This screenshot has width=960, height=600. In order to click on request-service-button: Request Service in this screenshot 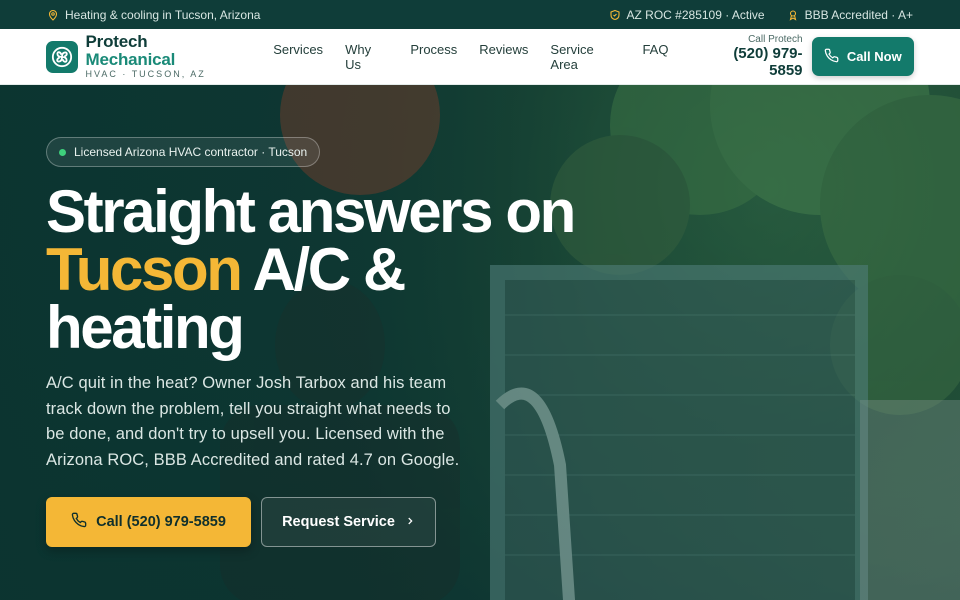, I will do `click(348, 522)`.